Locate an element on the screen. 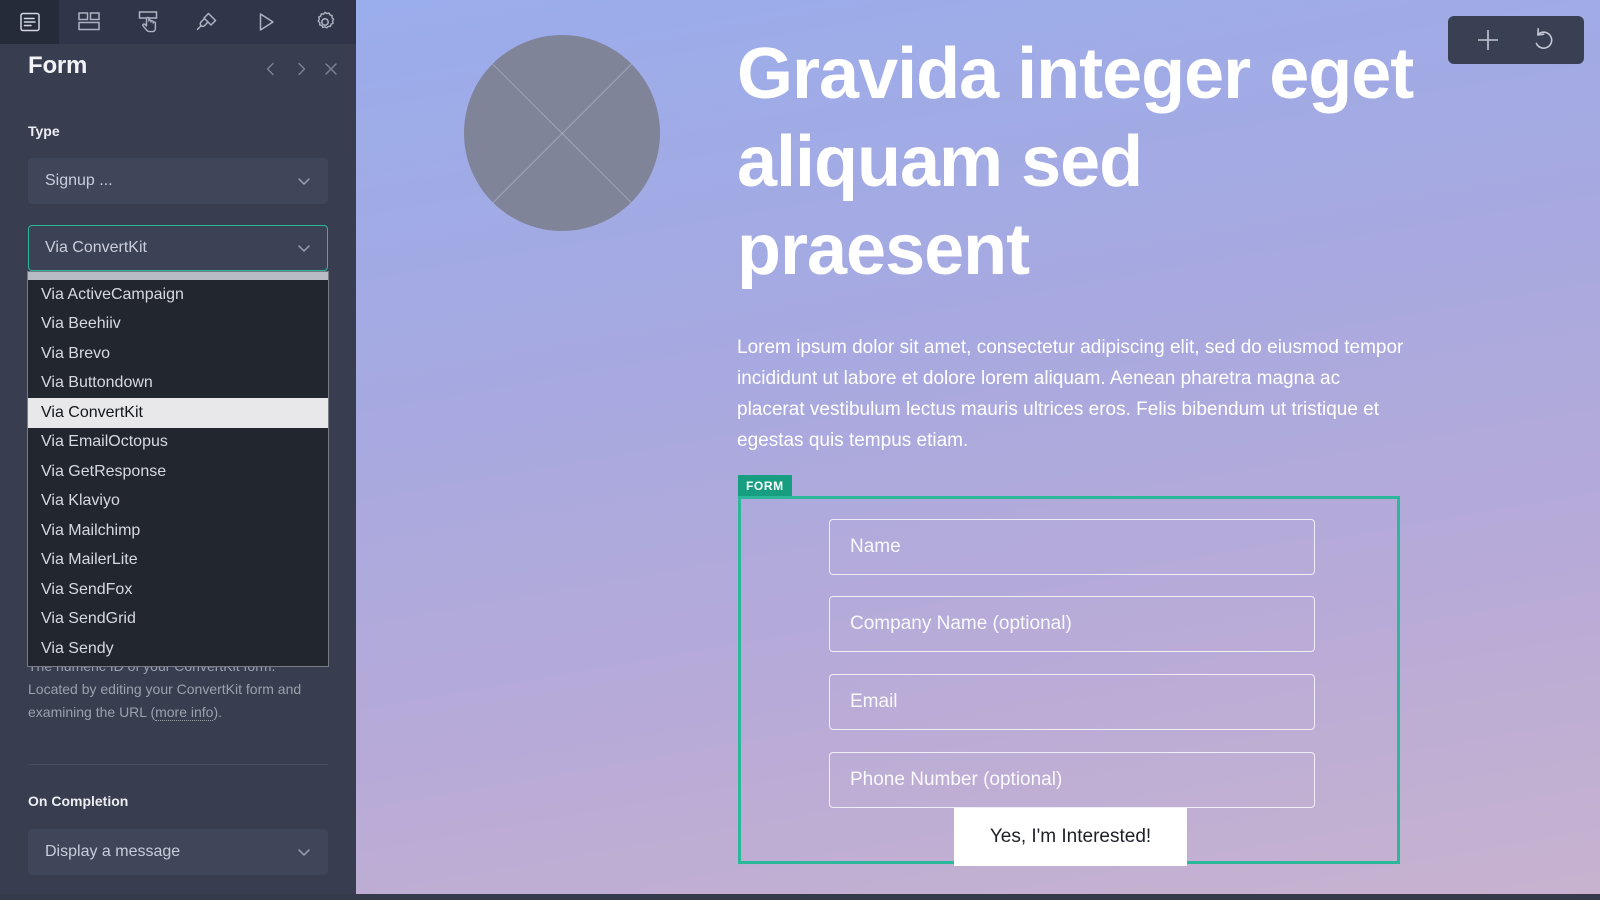 This screenshot has height=900, width=1600. dropdown-option: Via Klaviyo is located at coordinates (178, 502).